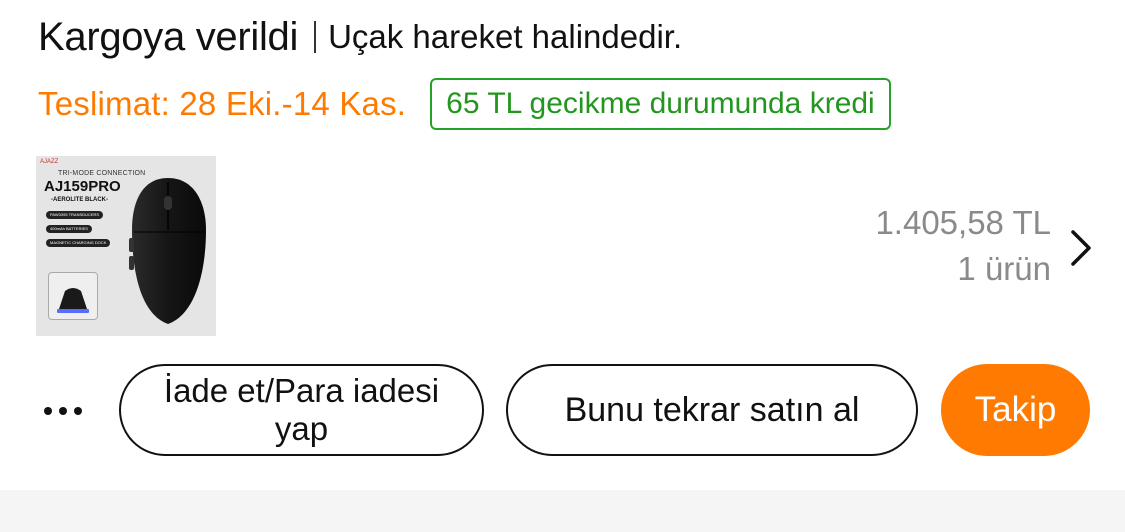 This screenshot has height=532, width=1125. What do you see at coordinates (69, 229) in the screenshot?
I see `product-feature-pill: 400mAh BATTERIES` at bounding box center [69, 229].